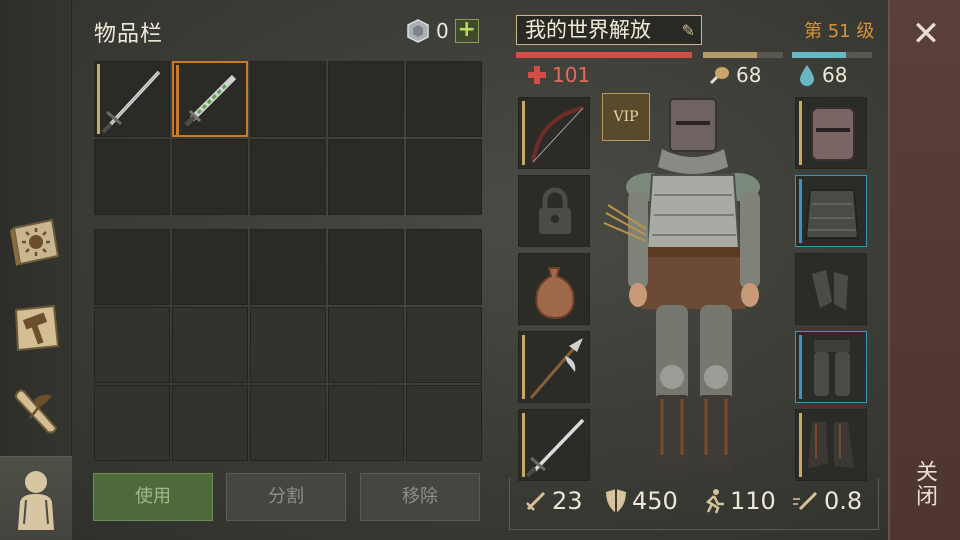 The image size is (960, 540). What do you see at coordinates (420, 497) in the screenshot?
I see `remove-button: 移除` at bounding box center [420, 497].